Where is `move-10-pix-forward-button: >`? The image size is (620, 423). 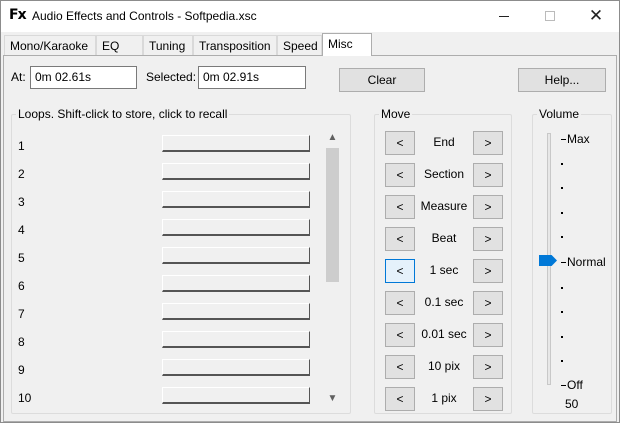
move-10-pix-forward-button: > is located at coordinates (488, 367).